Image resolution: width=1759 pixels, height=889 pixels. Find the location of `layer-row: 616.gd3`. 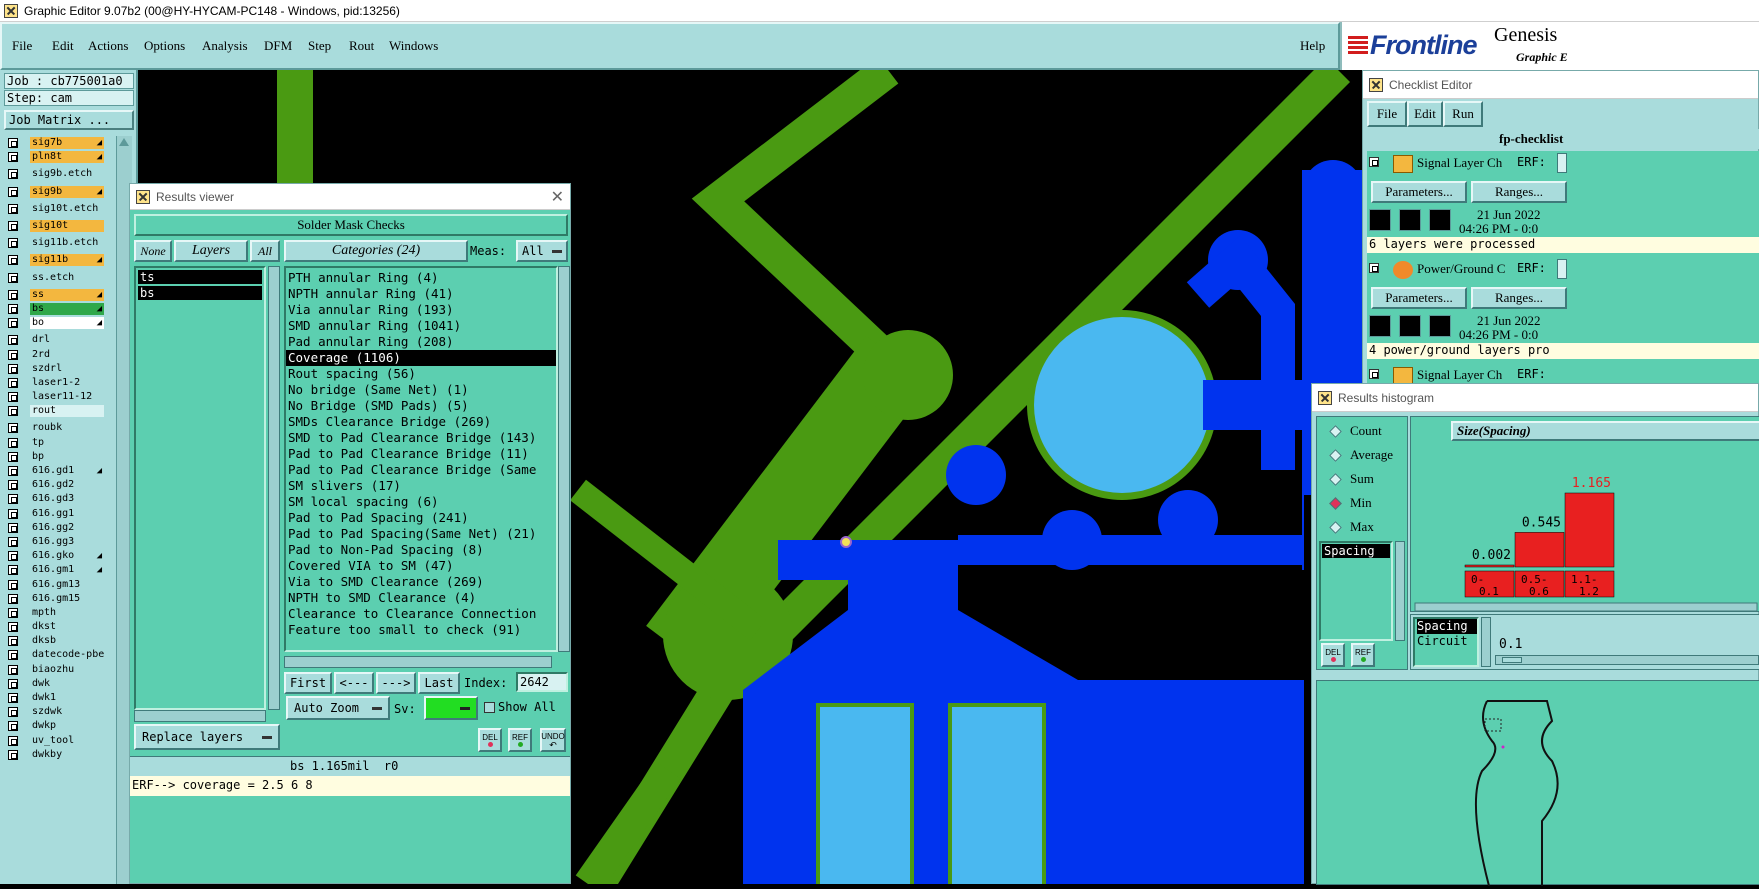

layer-row: 616.gd3 is located at coordinates (58, 499).